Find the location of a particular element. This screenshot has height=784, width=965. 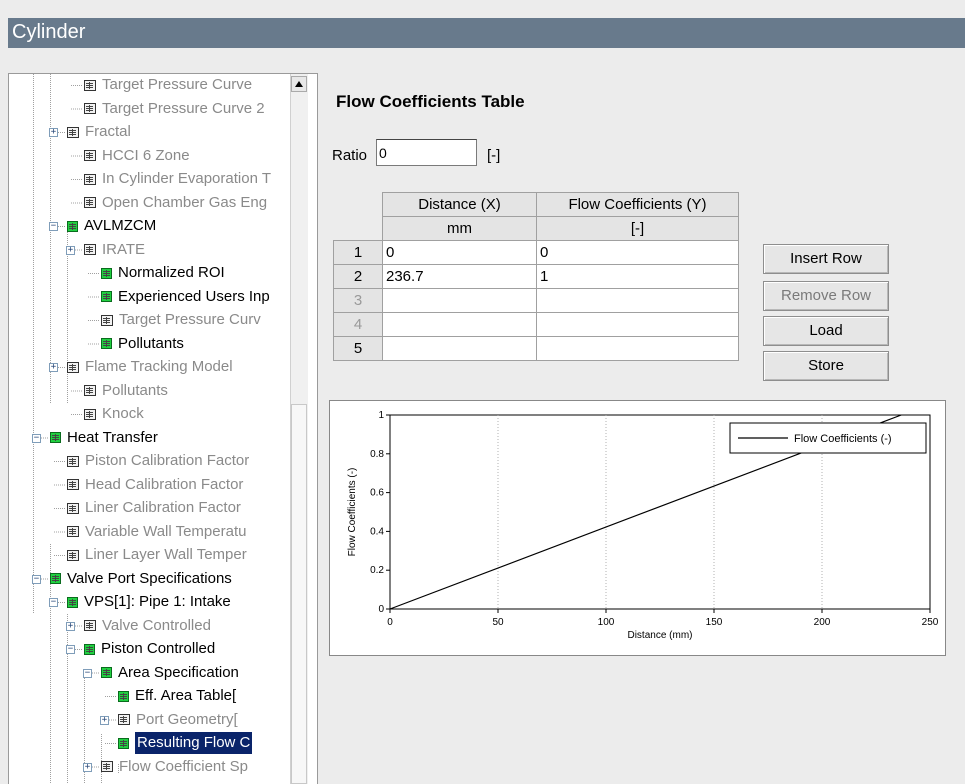

y-tick-label: 1 is located at coordinates (381, 415).